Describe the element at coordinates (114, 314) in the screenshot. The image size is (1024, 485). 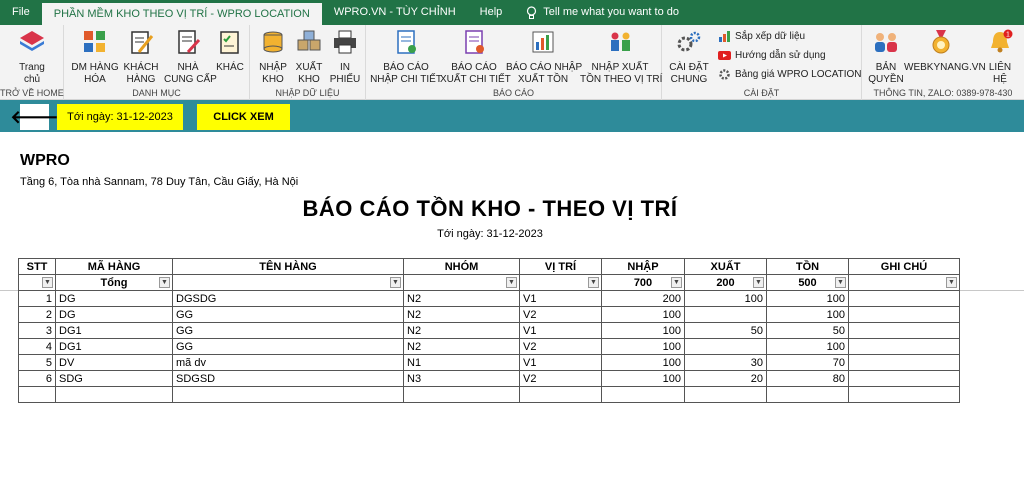
I see `cell-ma-hang: DG` at that location.